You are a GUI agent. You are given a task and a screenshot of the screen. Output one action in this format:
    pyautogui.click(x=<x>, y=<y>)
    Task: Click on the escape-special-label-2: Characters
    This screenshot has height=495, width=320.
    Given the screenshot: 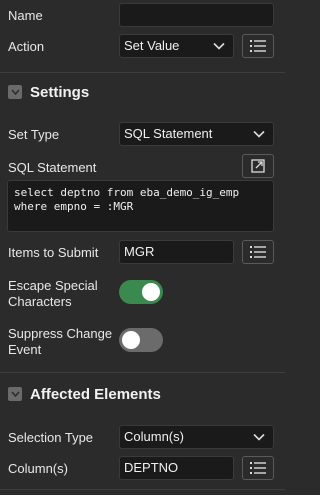 What is the action you would take?
    pyautogui.click(x=40, y=301)
    